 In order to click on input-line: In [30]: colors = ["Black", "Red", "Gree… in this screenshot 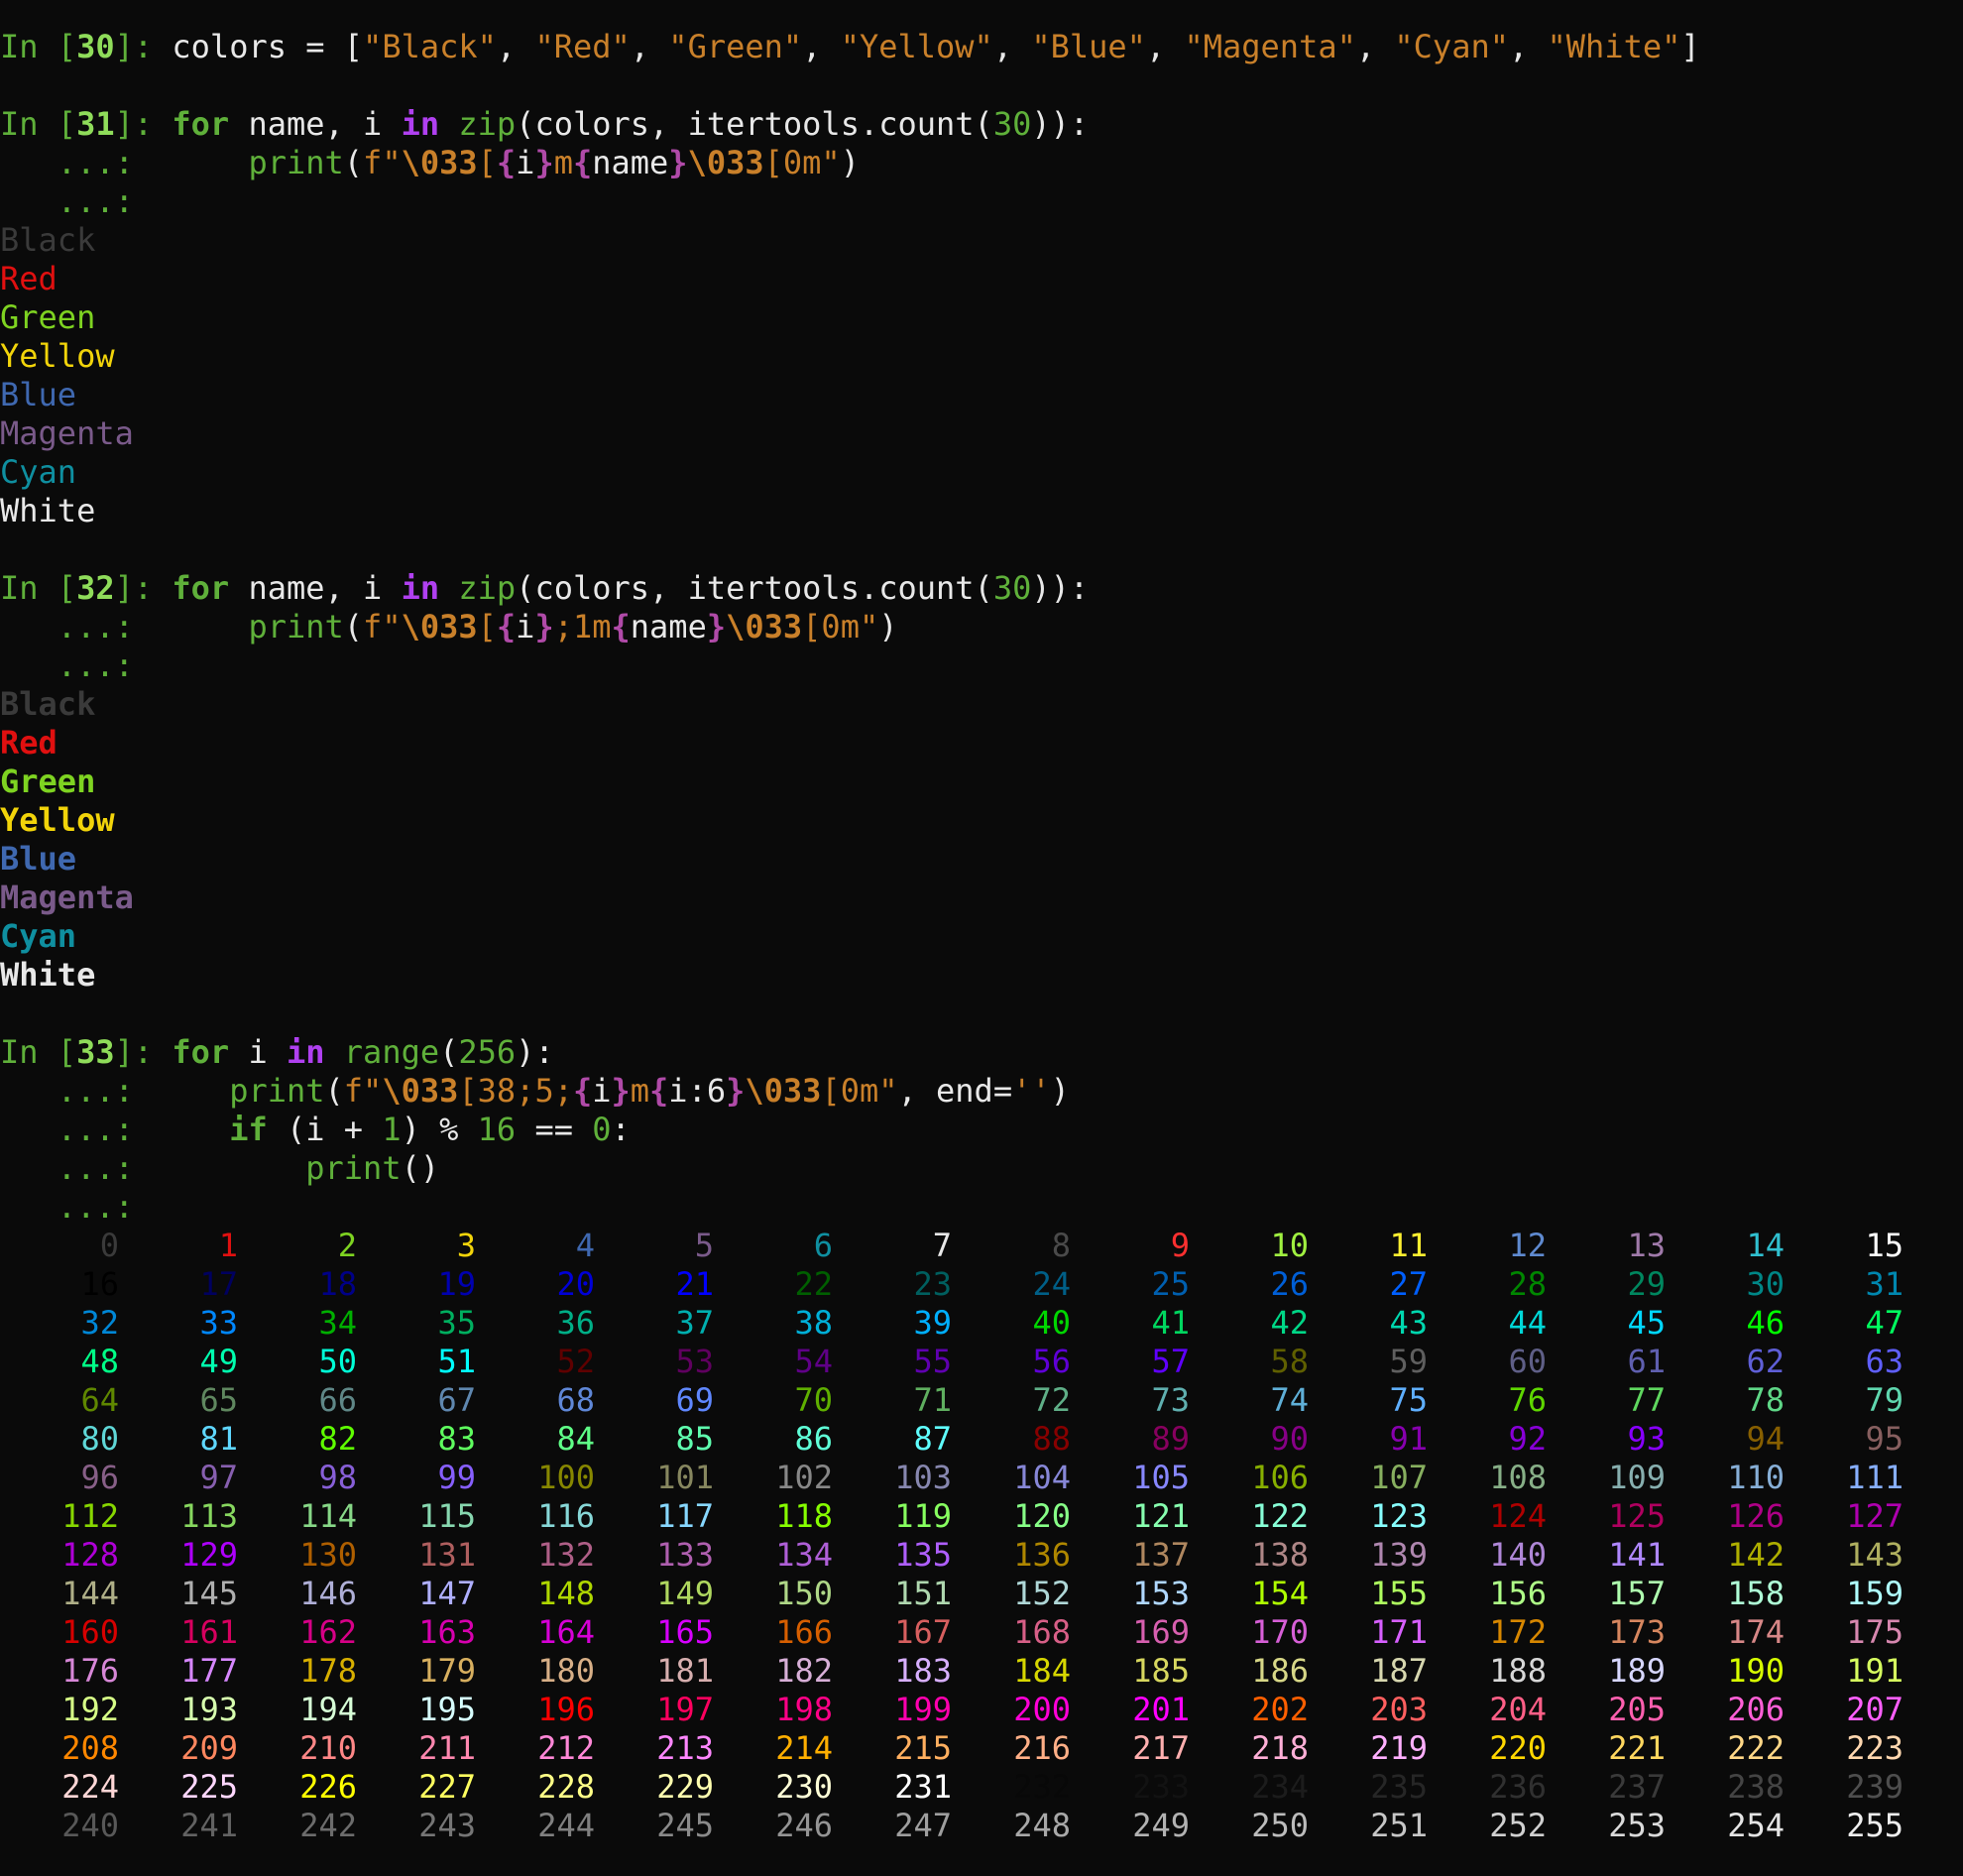, I will do `click(981, 47)`.